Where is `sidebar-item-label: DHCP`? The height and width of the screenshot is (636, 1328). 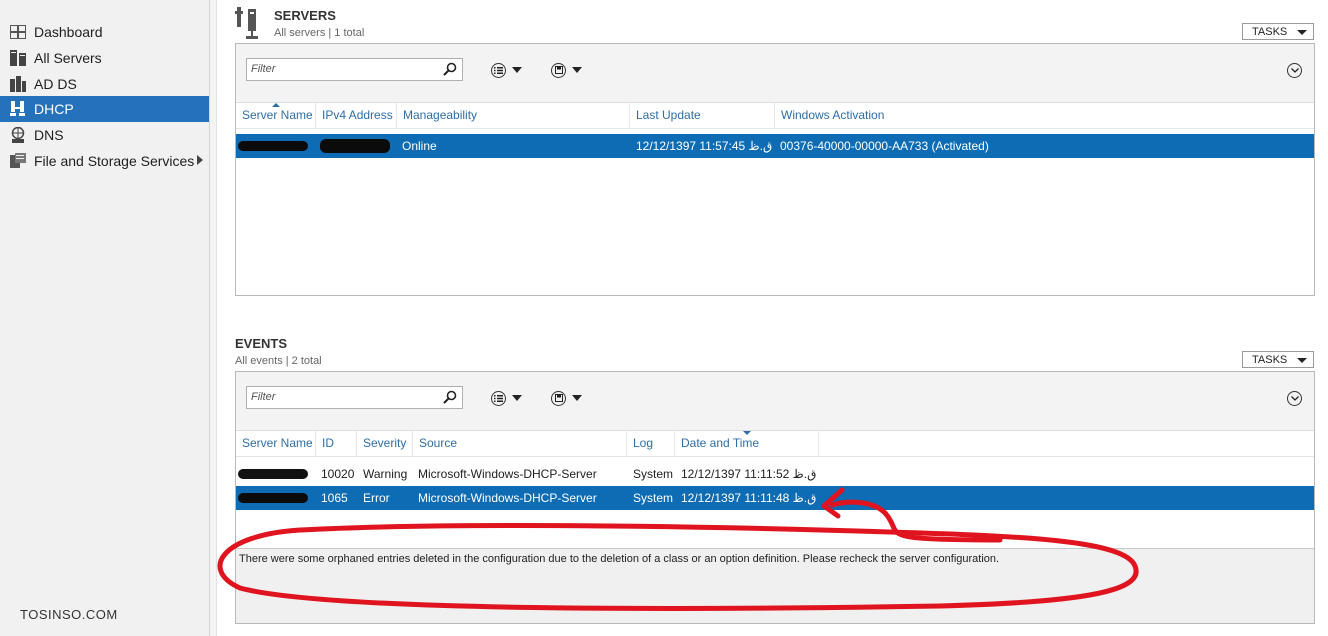 sidebar-item-label: DHCP is located at coordinates (54, 109).